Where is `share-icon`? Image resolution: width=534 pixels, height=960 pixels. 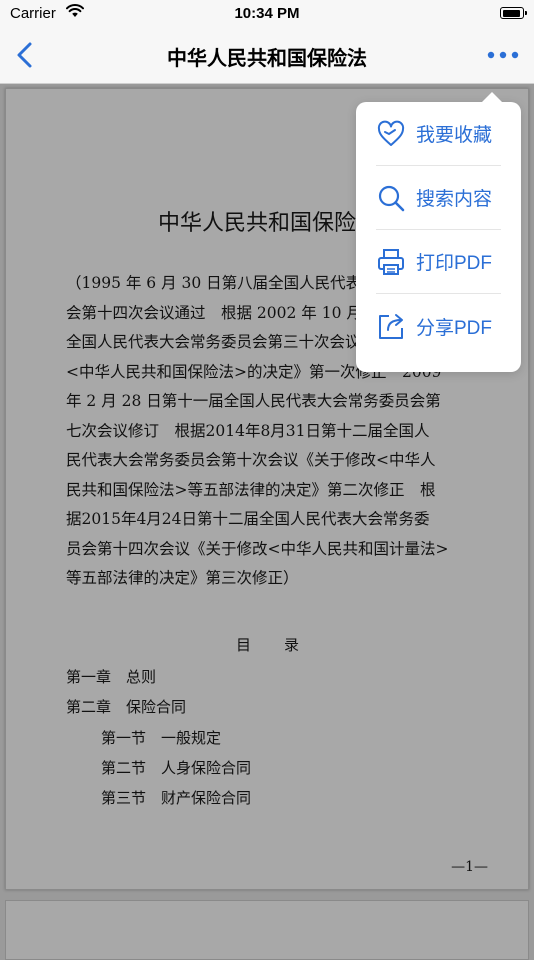
share-icon is located at coordinates (391, 326).